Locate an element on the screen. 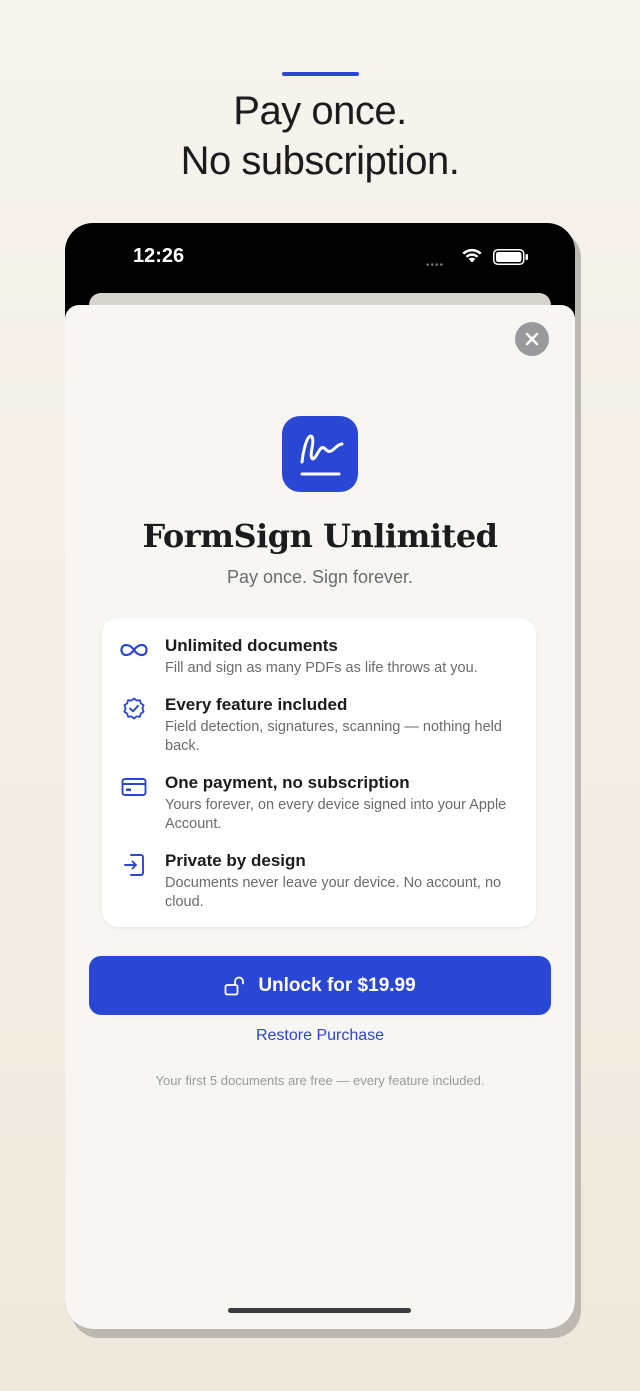  status-time: 12:26 is located at coordinates (159, 256).